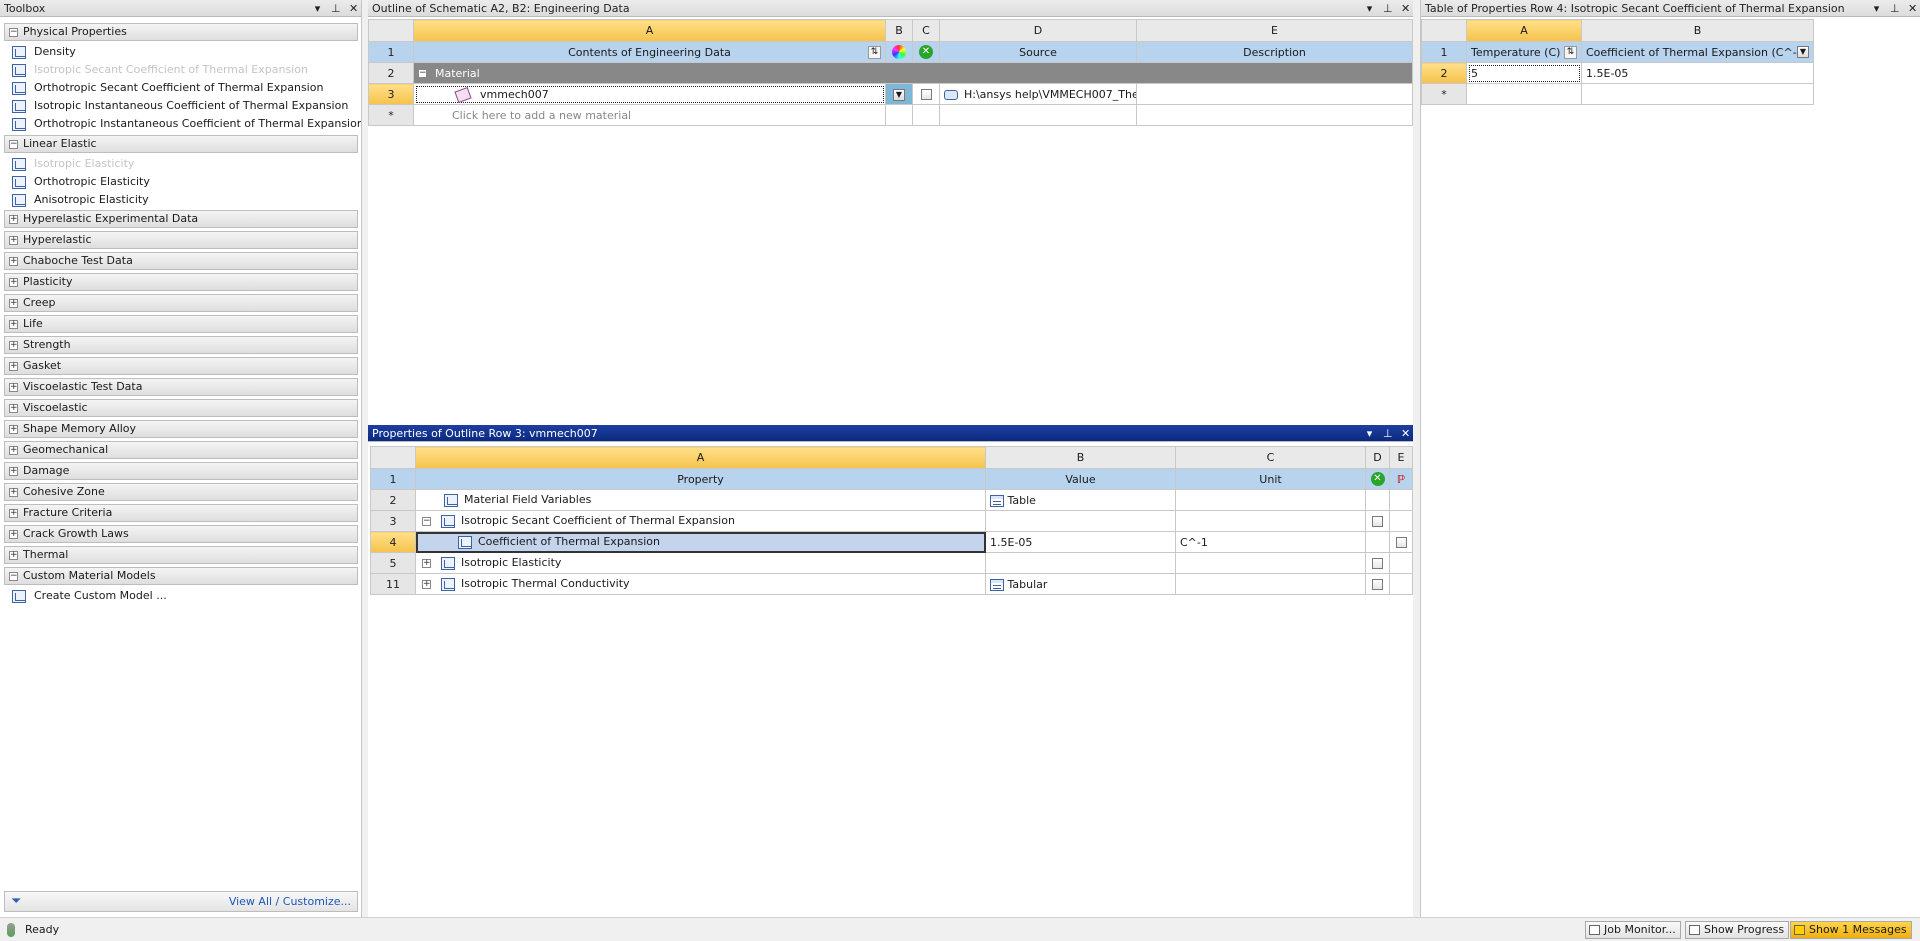  I want to click on category-custom-material-models: − Custom Material Models, so click(181, 576).